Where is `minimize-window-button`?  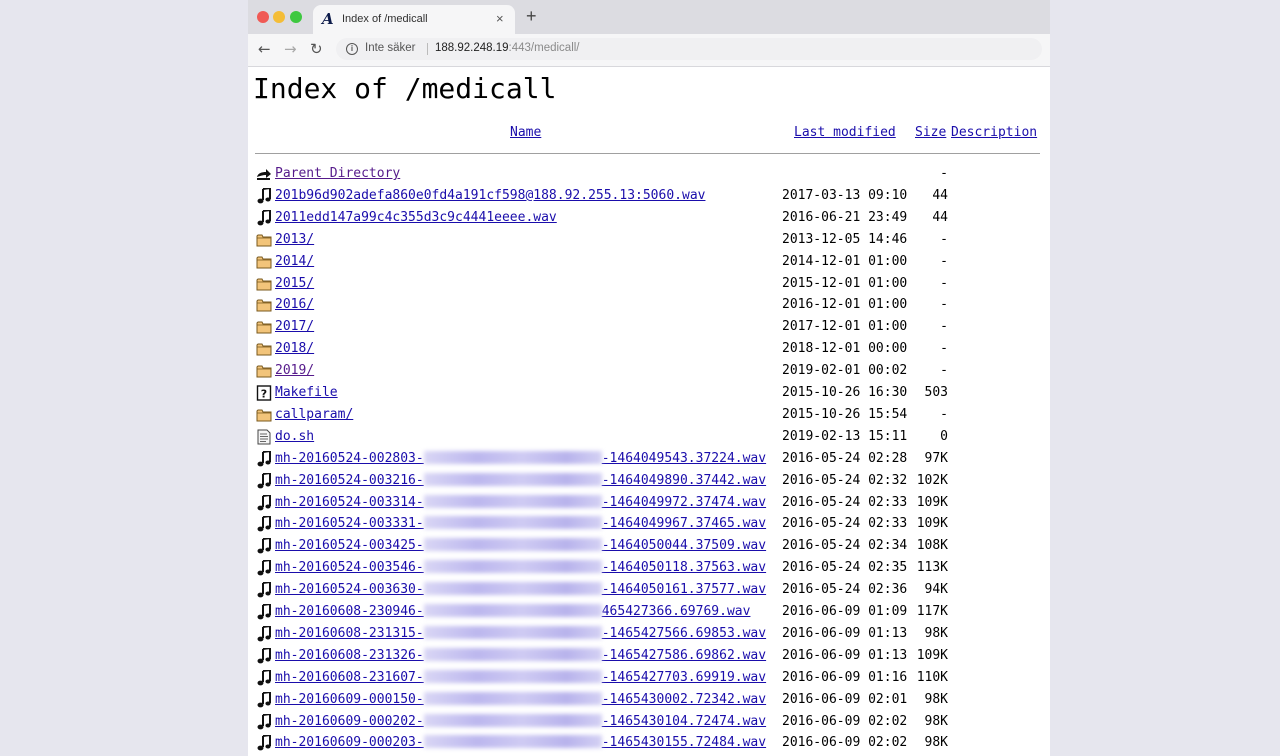 minimize-window-button is located at coordinates (279, 17).